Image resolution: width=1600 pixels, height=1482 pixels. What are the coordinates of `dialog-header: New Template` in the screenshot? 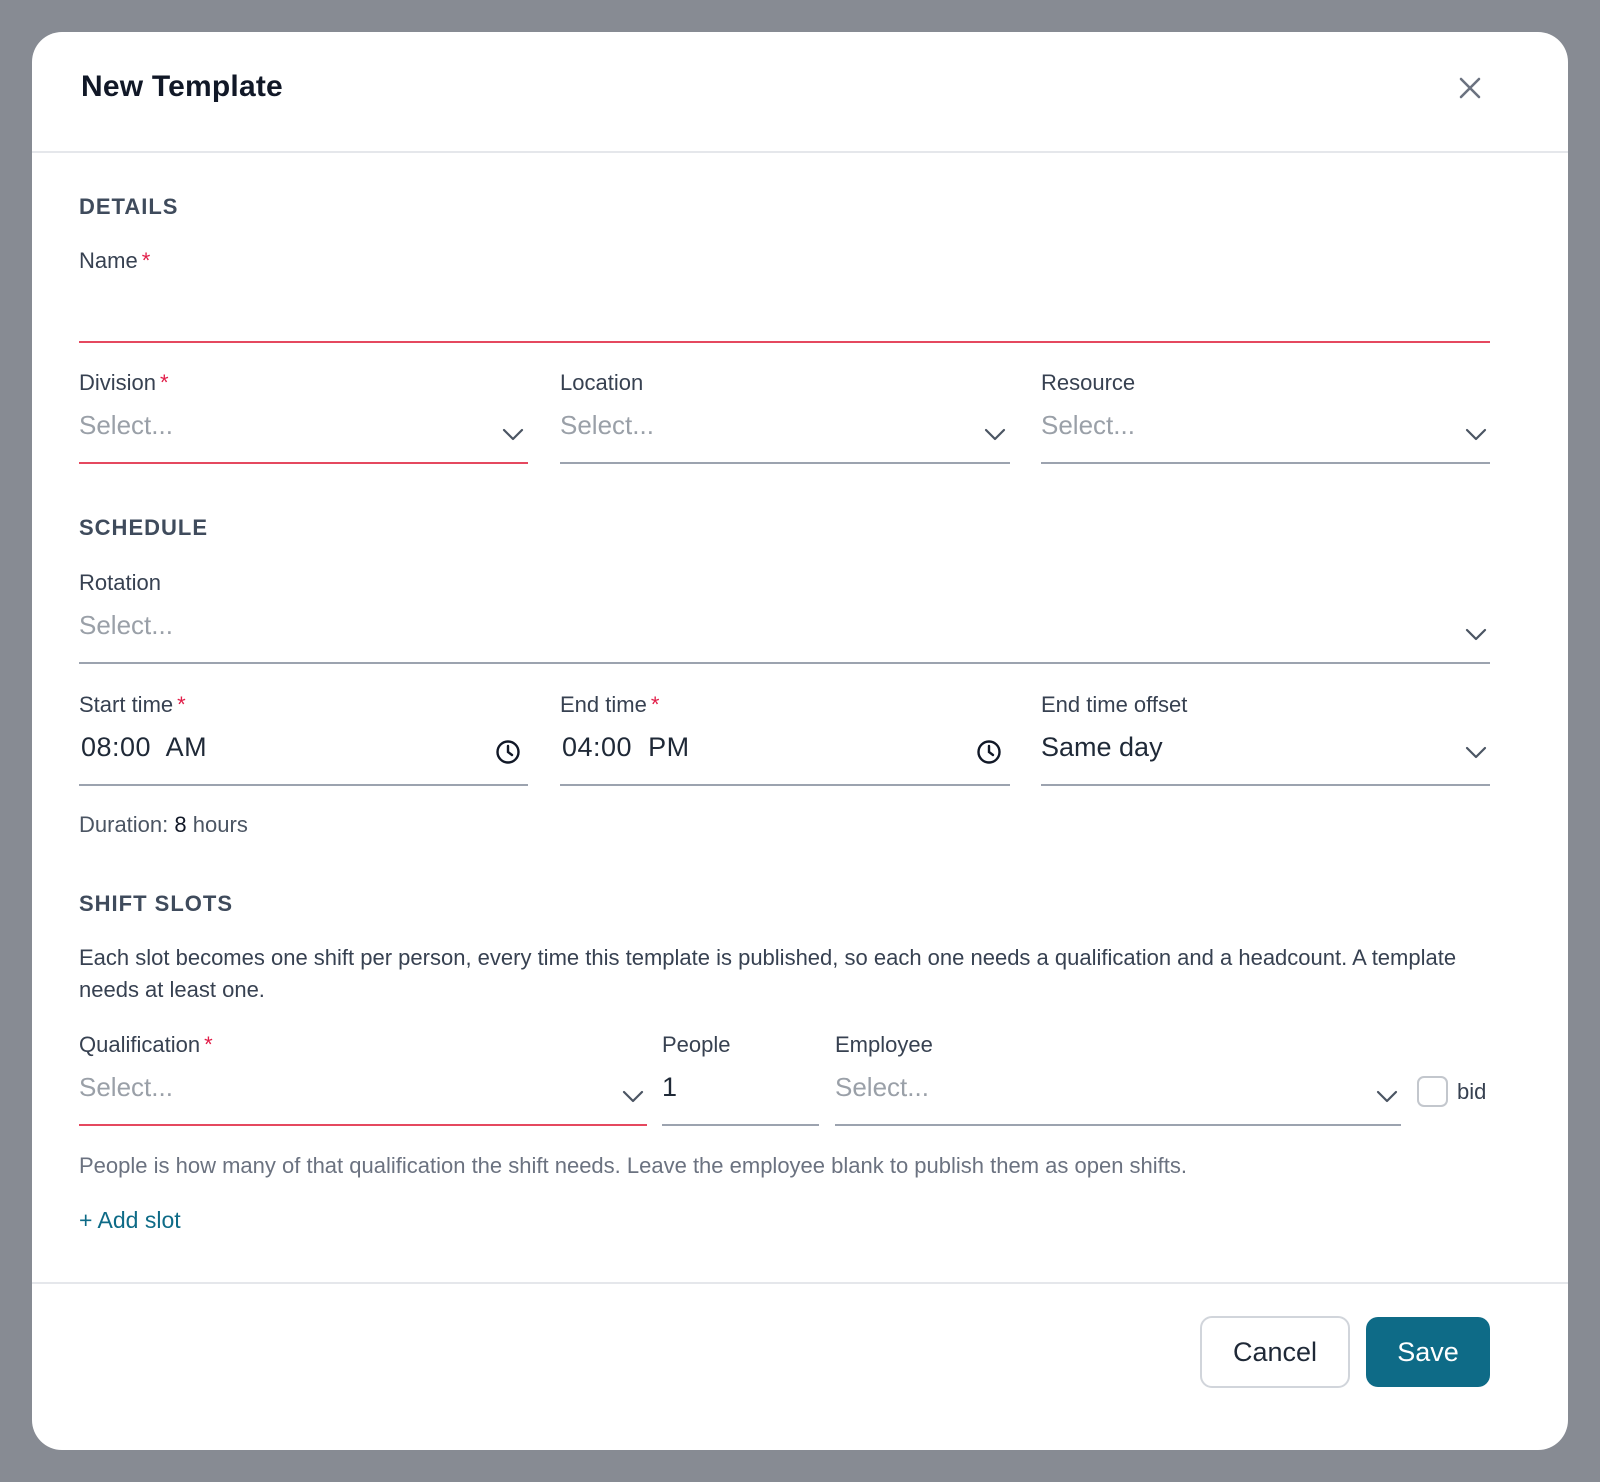 It's located at (800, 92).